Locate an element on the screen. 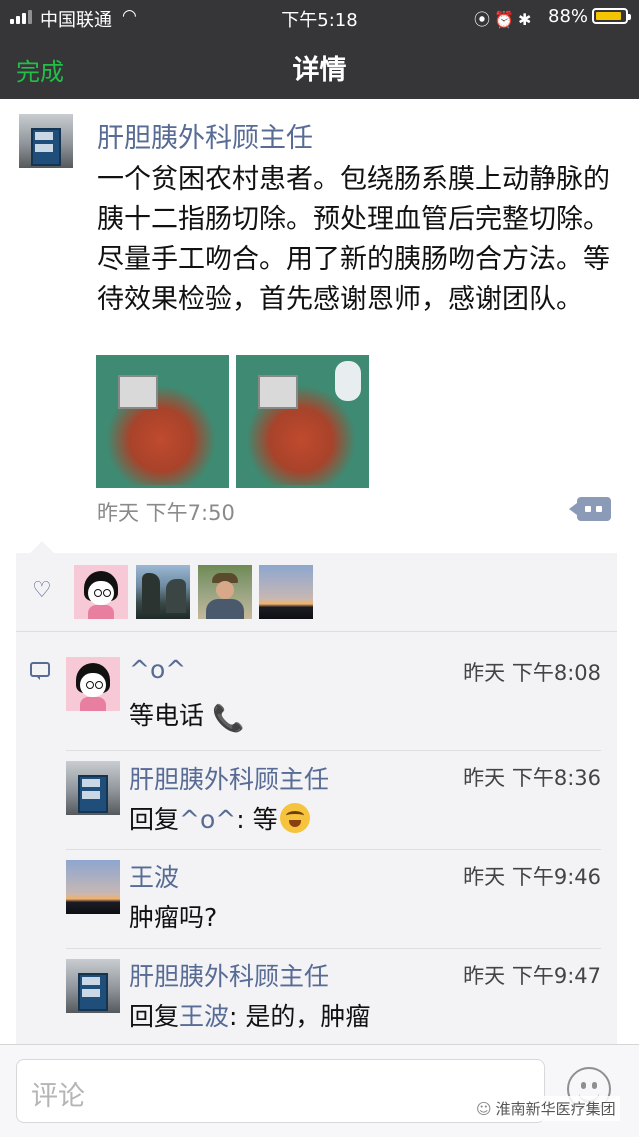 The height and width of the screenshot is (1137, 639). phone-emoji: 📞 is located at coordinates (228, 719).